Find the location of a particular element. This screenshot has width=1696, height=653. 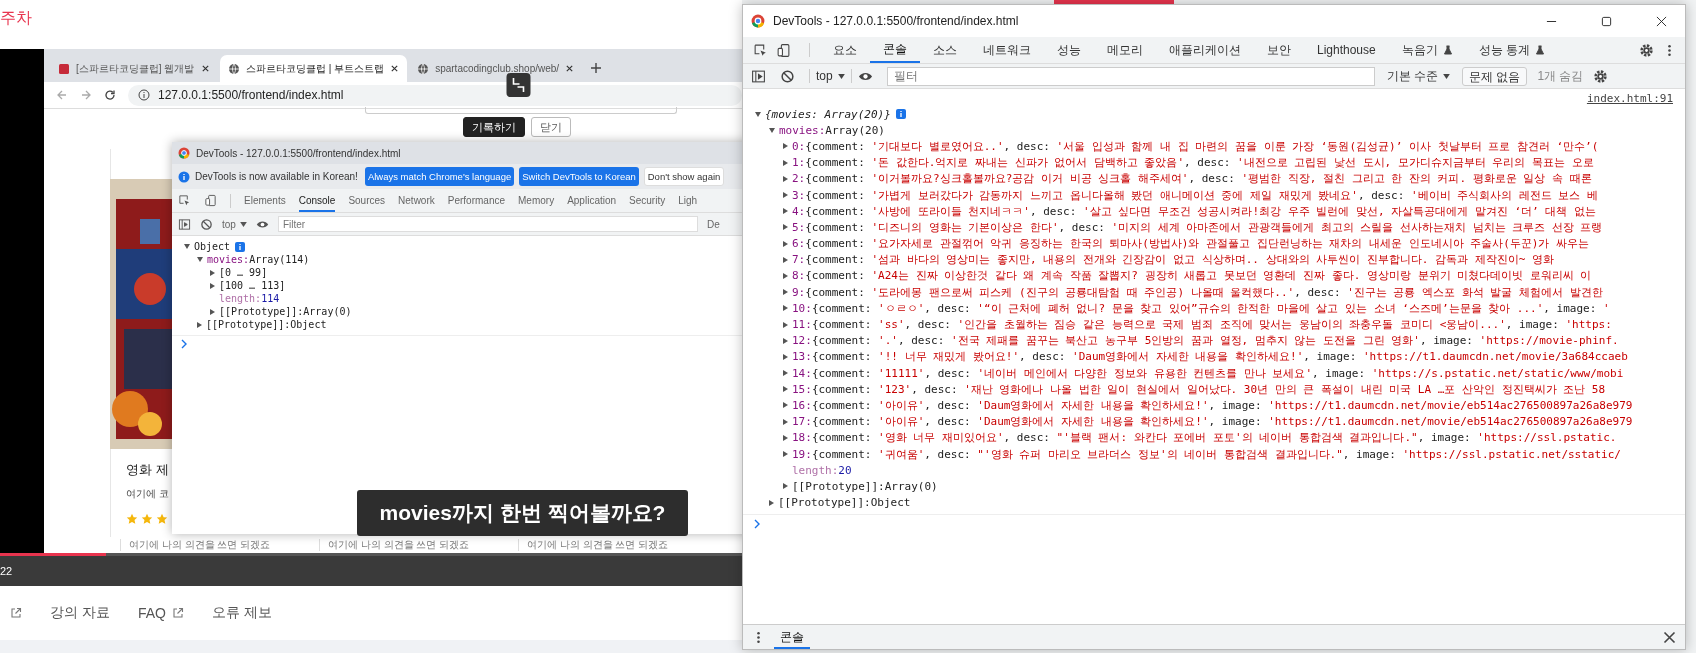

devtools-tab: 애플리케이션 is located at coordinates (1205, 50).